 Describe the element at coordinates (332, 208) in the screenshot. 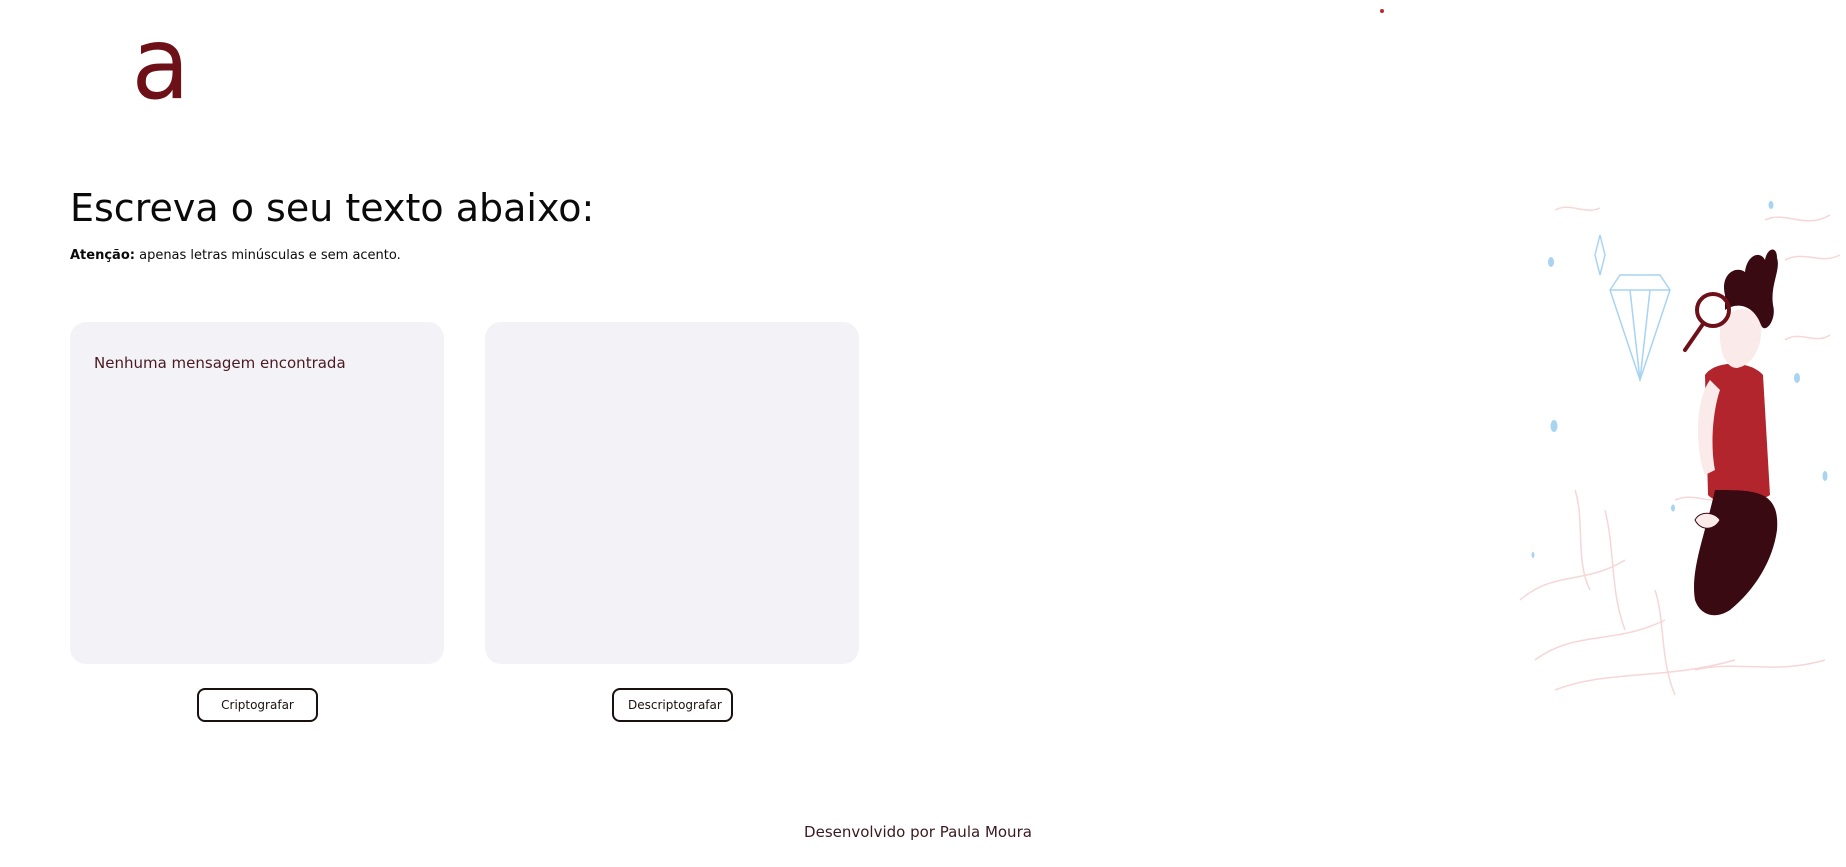

I see `page-title: Escreva o seu texto abaixo:` at that location.